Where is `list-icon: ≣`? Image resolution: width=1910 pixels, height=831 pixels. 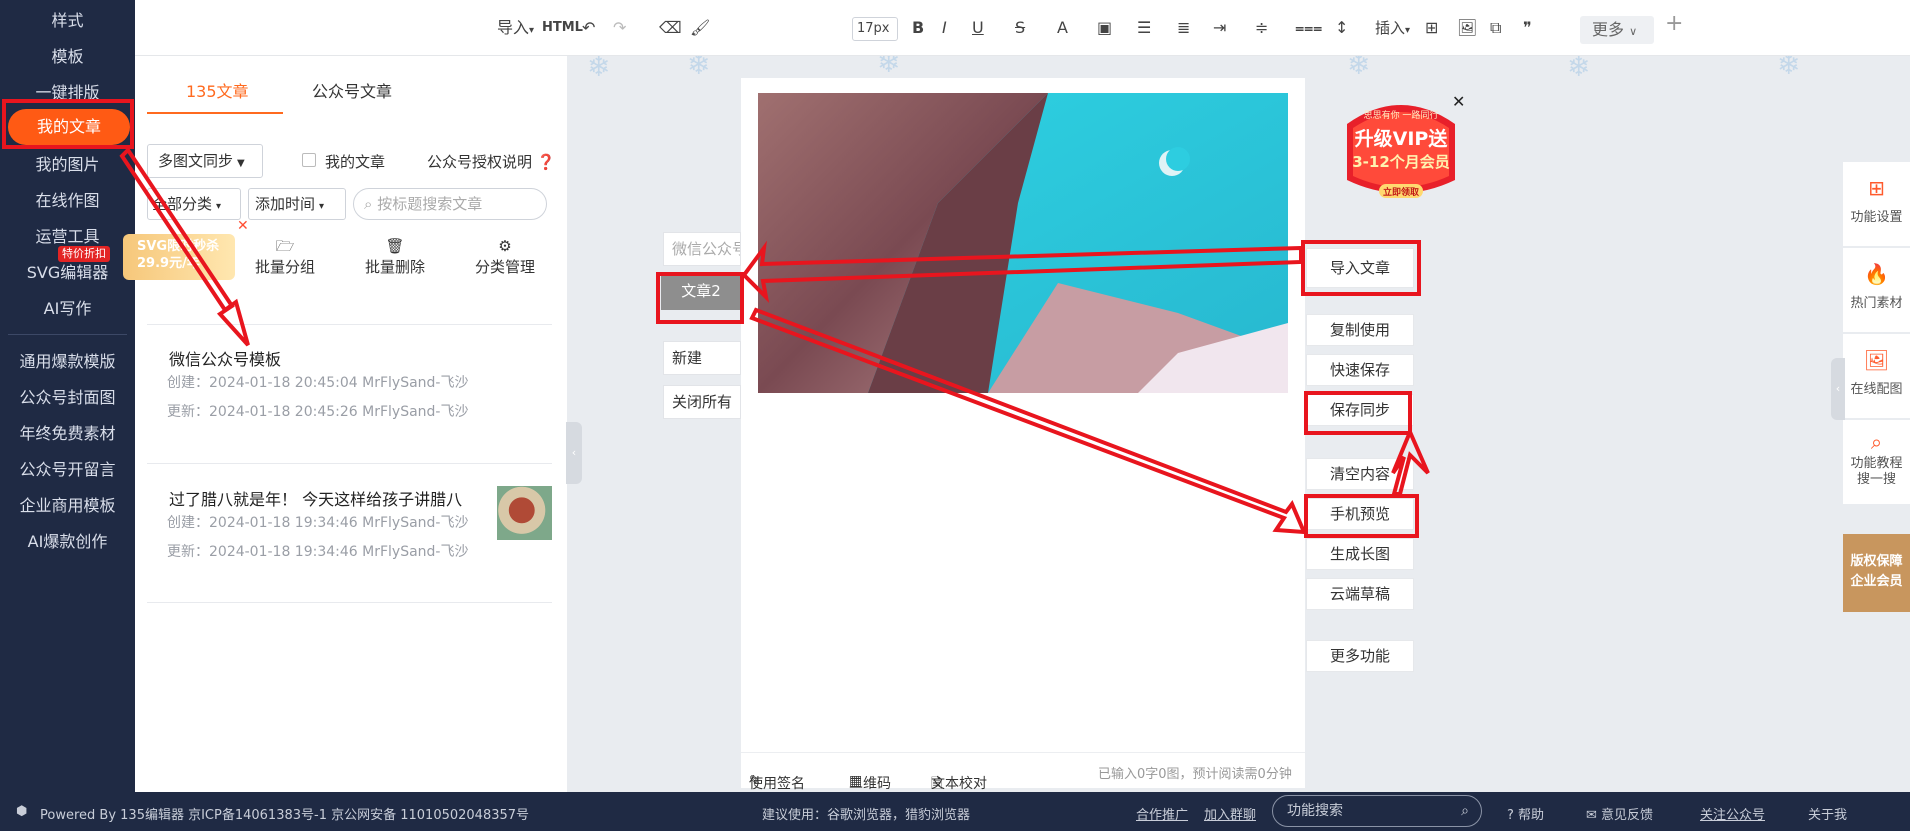
list-icon: ≣ is located at coordinates (1183, 28).